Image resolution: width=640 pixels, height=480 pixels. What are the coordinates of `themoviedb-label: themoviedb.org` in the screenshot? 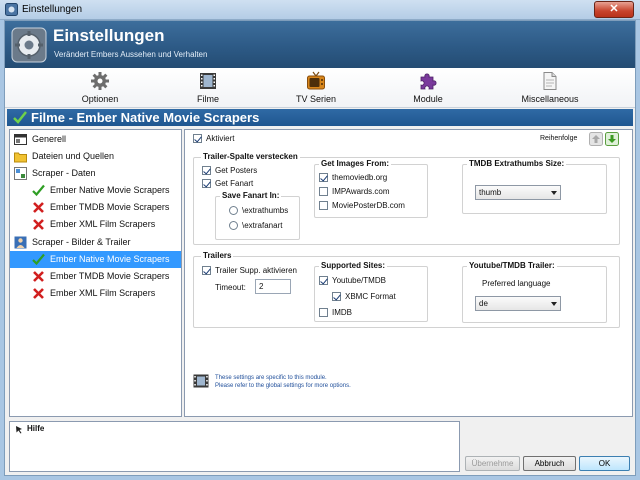 It's located at (360, 177).